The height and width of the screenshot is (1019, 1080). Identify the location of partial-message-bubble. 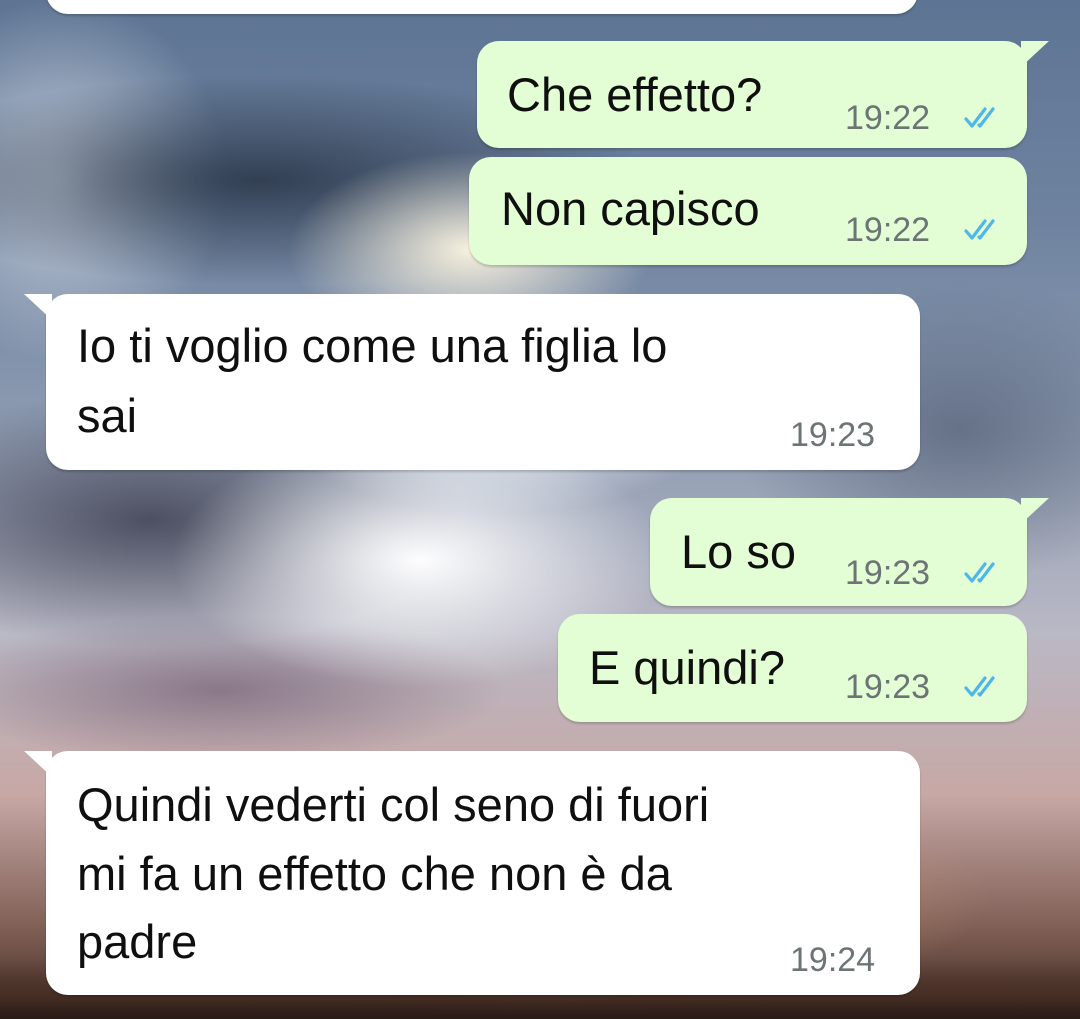
(482, 7).